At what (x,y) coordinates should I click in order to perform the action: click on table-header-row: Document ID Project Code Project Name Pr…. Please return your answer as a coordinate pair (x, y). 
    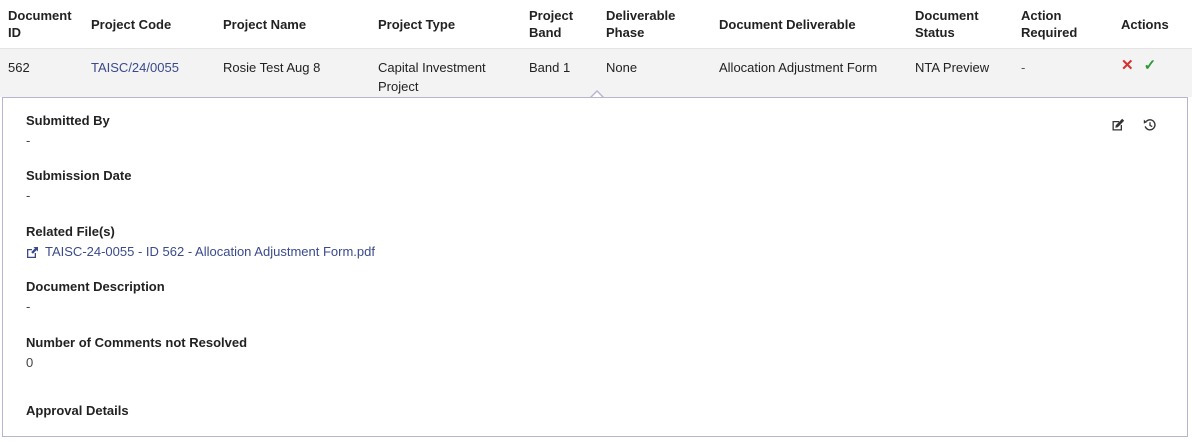
    Looking at the image, I should click on (596, 24).